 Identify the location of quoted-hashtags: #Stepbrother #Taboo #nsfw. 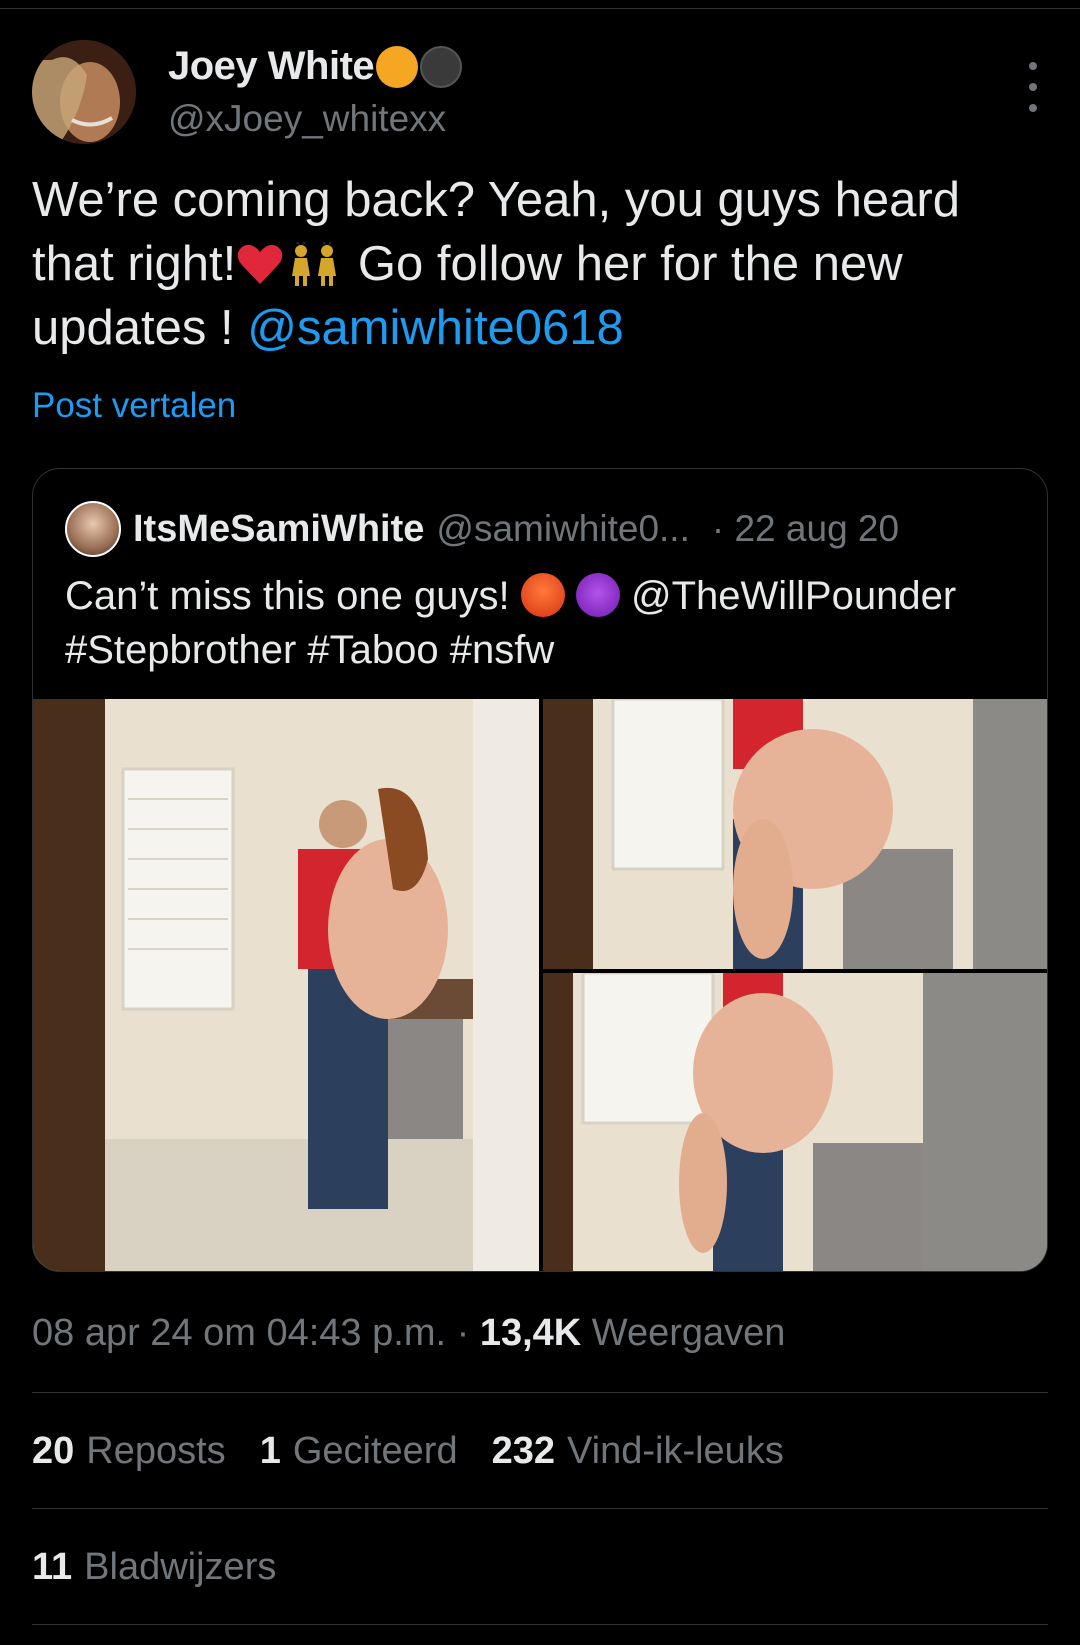
(309, 650).